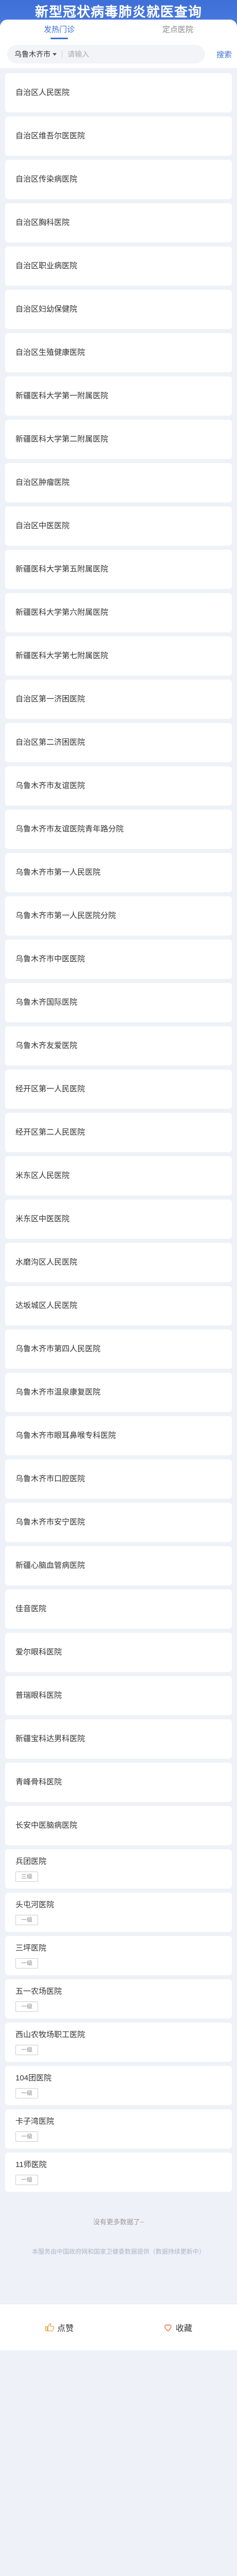  What do you see at coordinates (47, 1002) in the screenshot?
I see `hospital-name: 乌鲁木齐国际医院` at bounding box center [47, 1002].